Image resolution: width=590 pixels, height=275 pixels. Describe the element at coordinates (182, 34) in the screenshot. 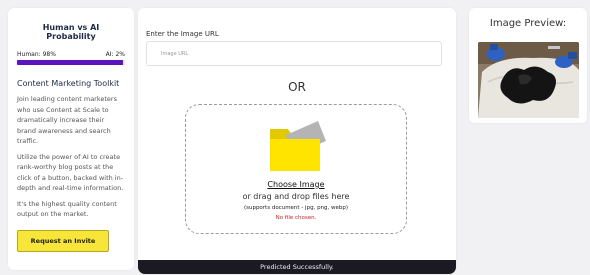

I see `url-label: Enter the Image URL` at that location.